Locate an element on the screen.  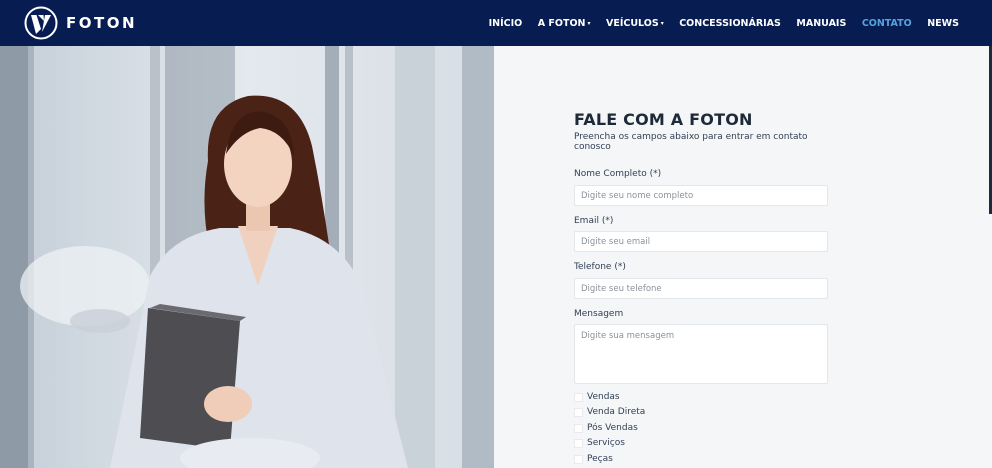
checkbox-pecas: Peças is located at coordinates (593, 459).